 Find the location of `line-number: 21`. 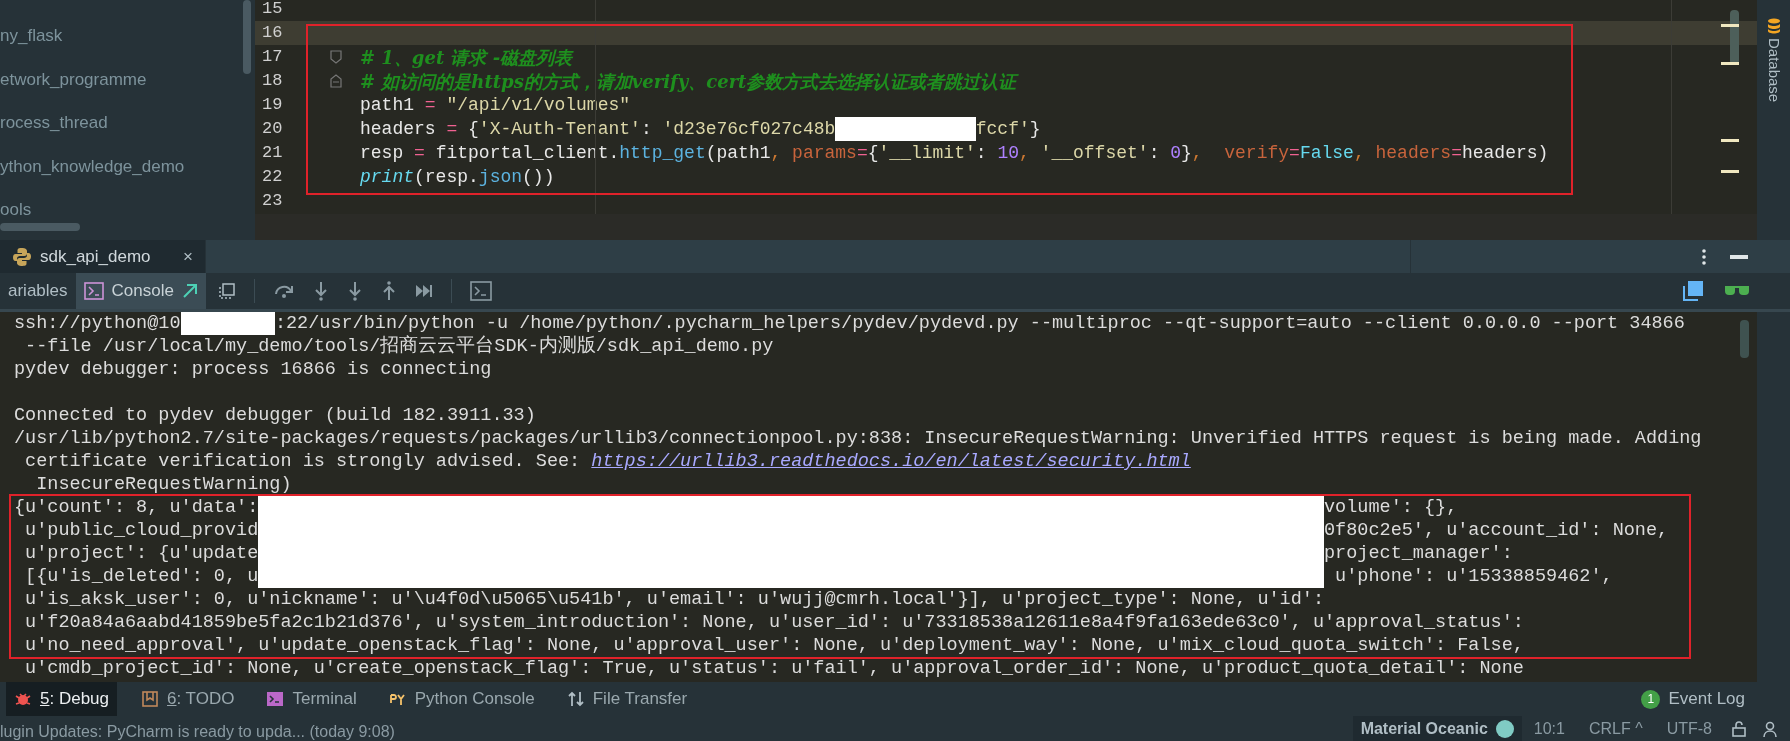

line-number: 21 is located at coordinates (272, 153).